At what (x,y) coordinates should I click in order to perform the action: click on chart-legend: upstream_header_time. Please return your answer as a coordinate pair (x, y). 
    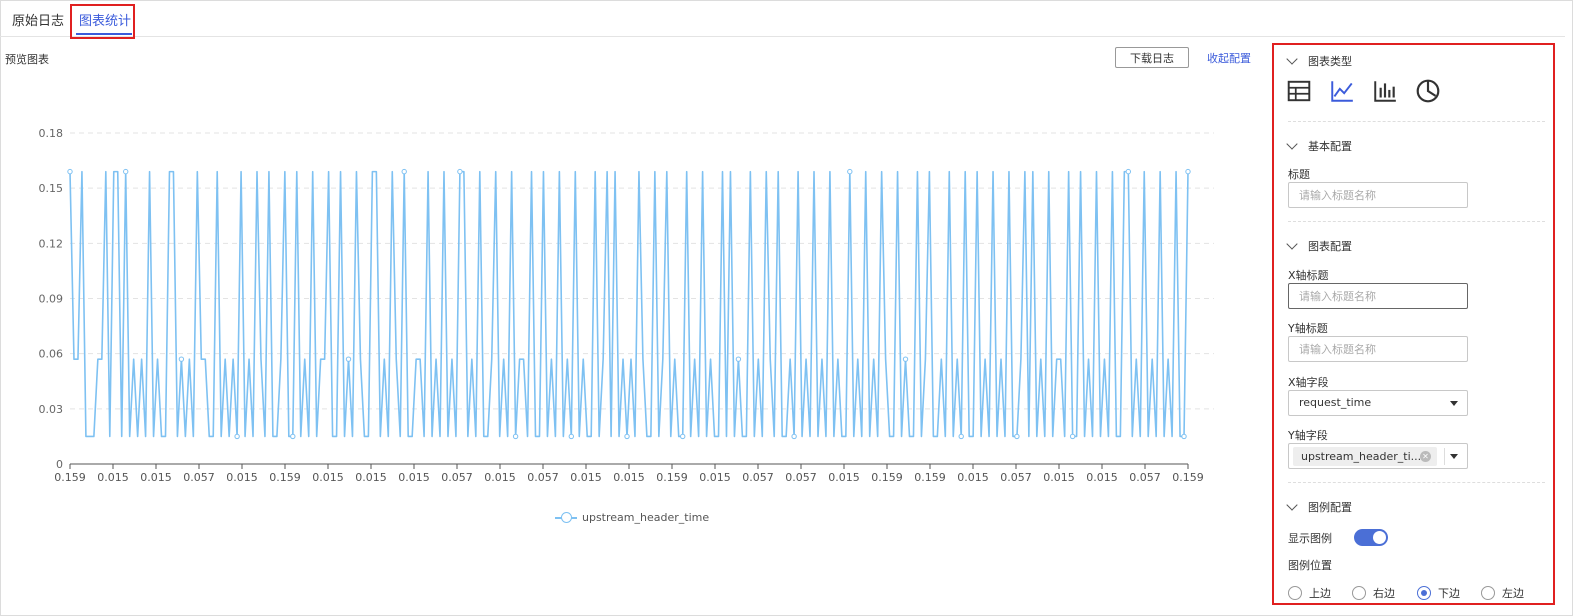
    Looking at the image, I should click on (632, 517).